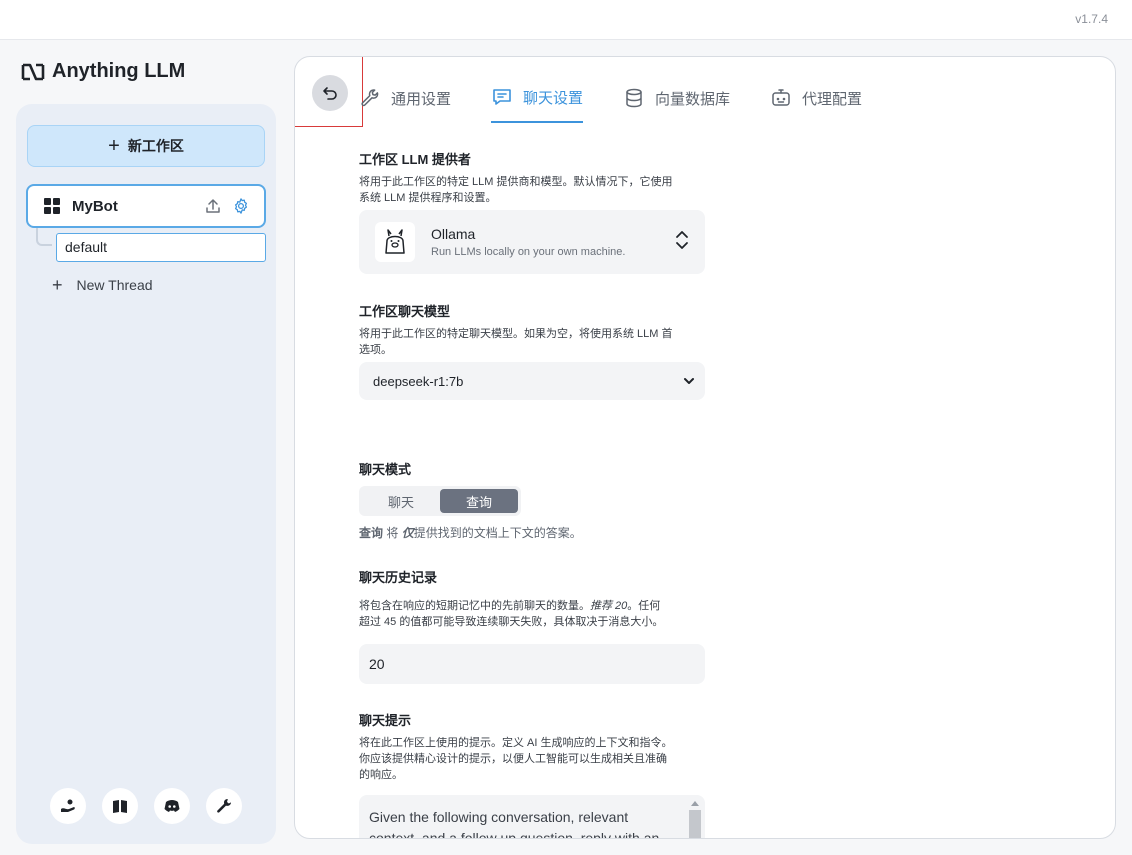  I want to click on desc-line: 超过 45 的值都可能导致连续聊天失败，具体取决于消息大小。, so click(511, 622).